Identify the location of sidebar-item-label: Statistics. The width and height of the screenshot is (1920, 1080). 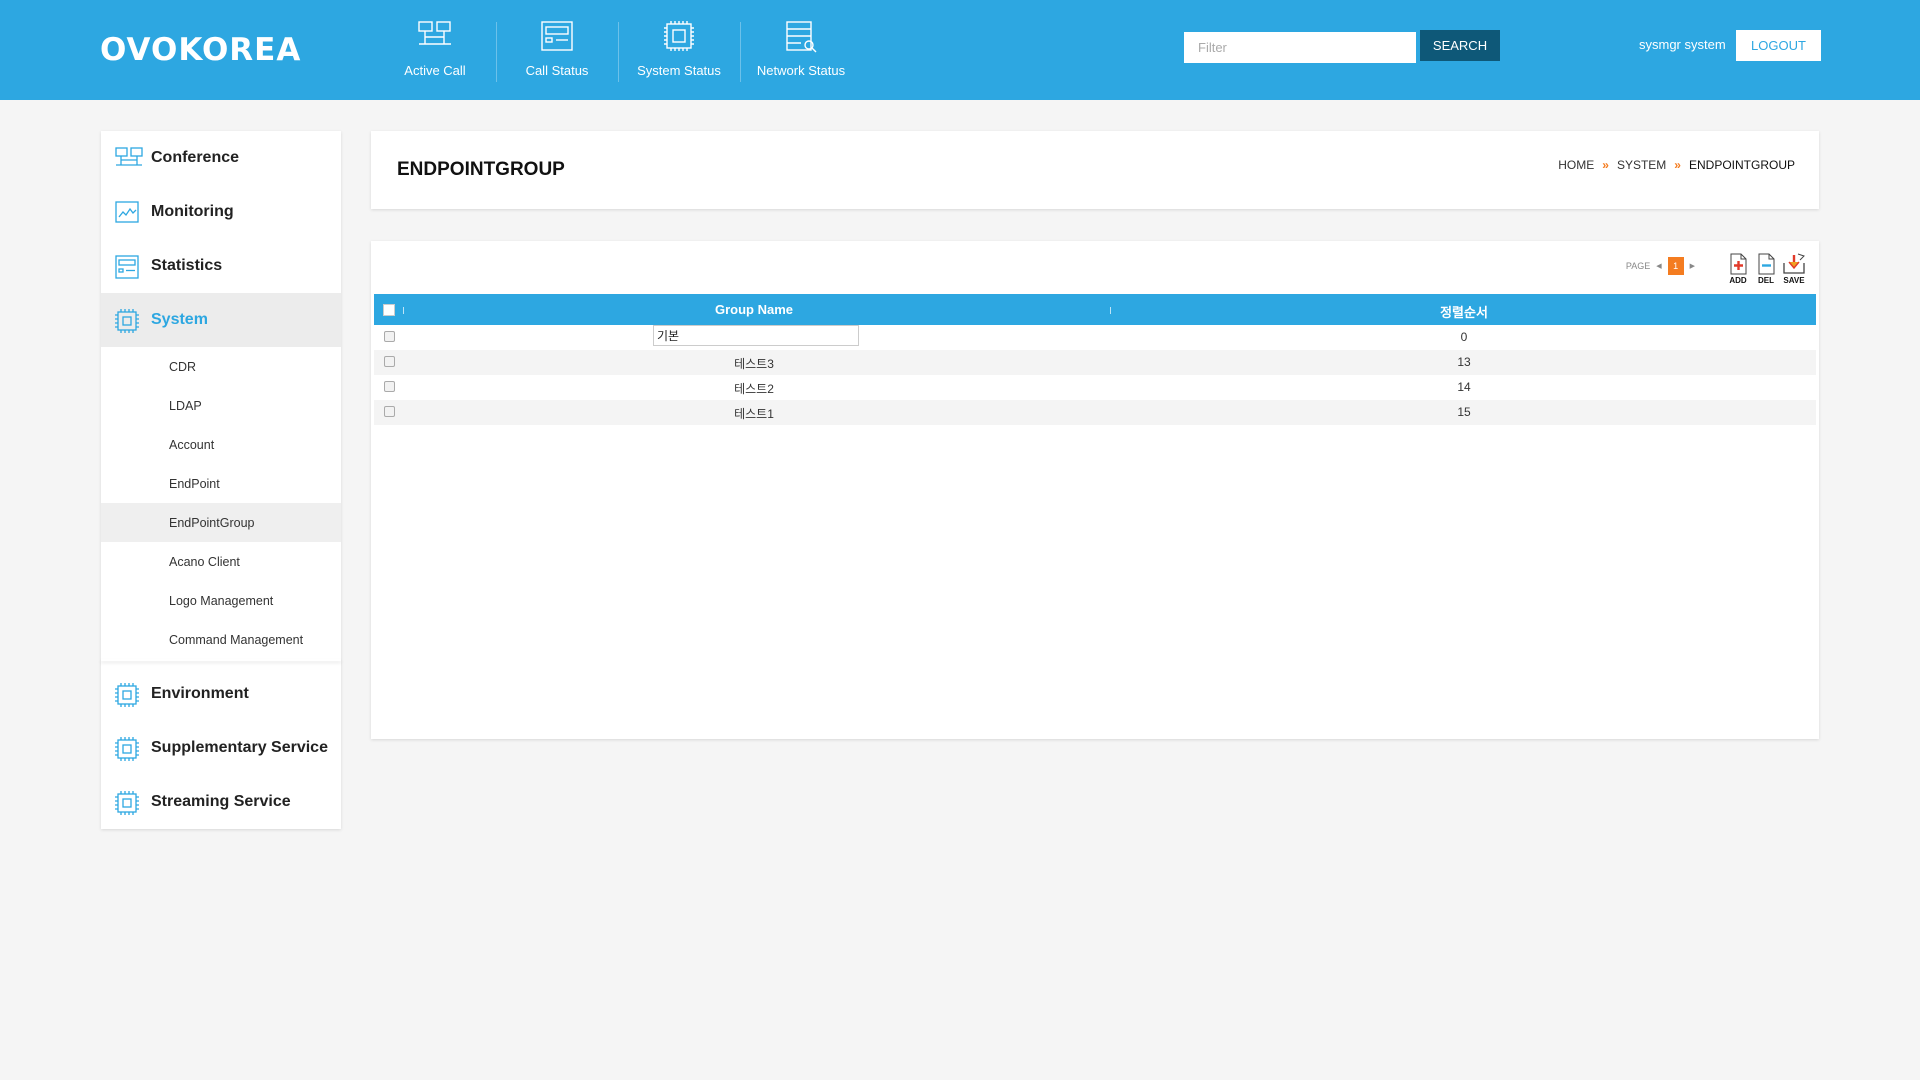
(187, 265).